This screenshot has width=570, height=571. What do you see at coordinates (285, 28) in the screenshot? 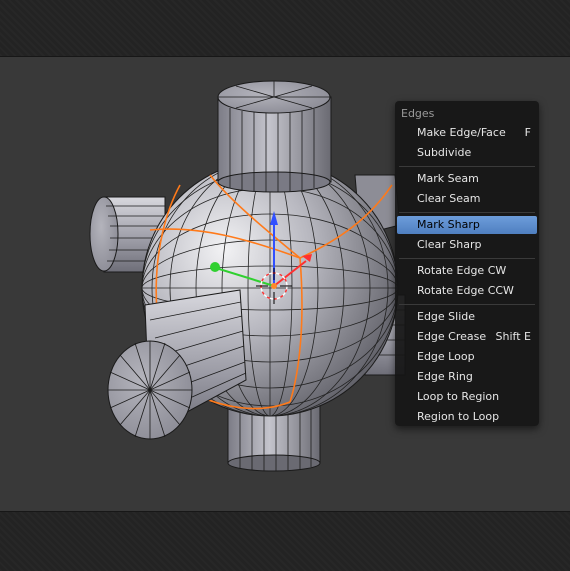
I see `top-header-bar` at bounding box center [285, 28].